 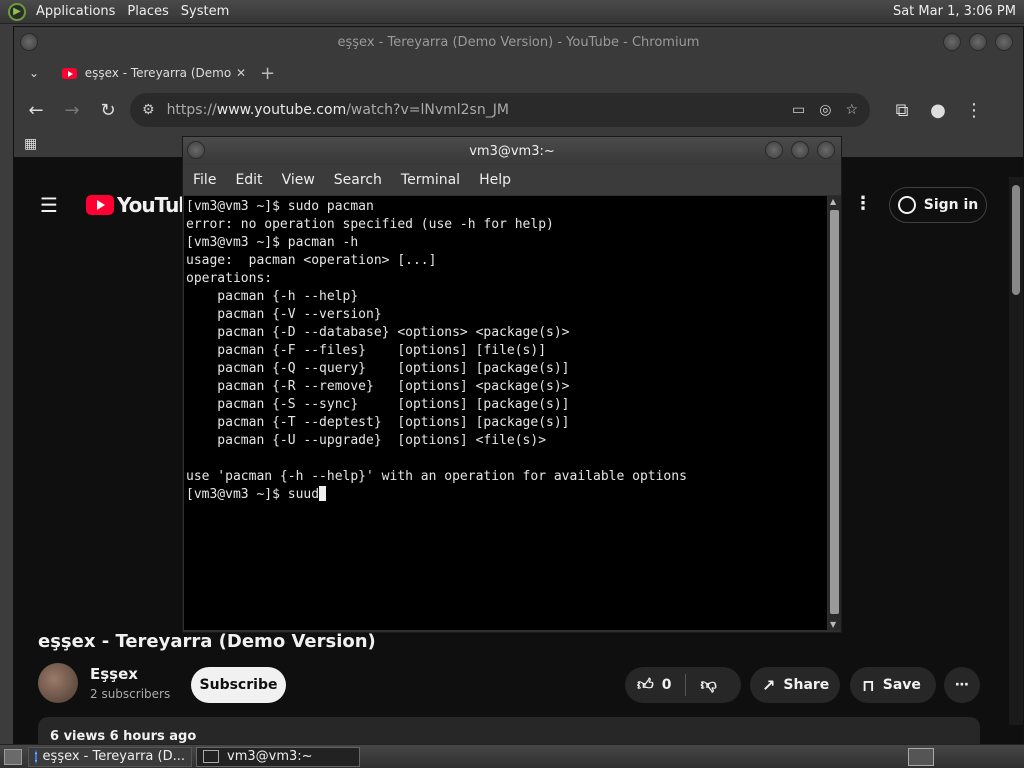 I want to click on terminal-line: pacman {-F --files} [options] [file(s)], so click(x=366, y=350).